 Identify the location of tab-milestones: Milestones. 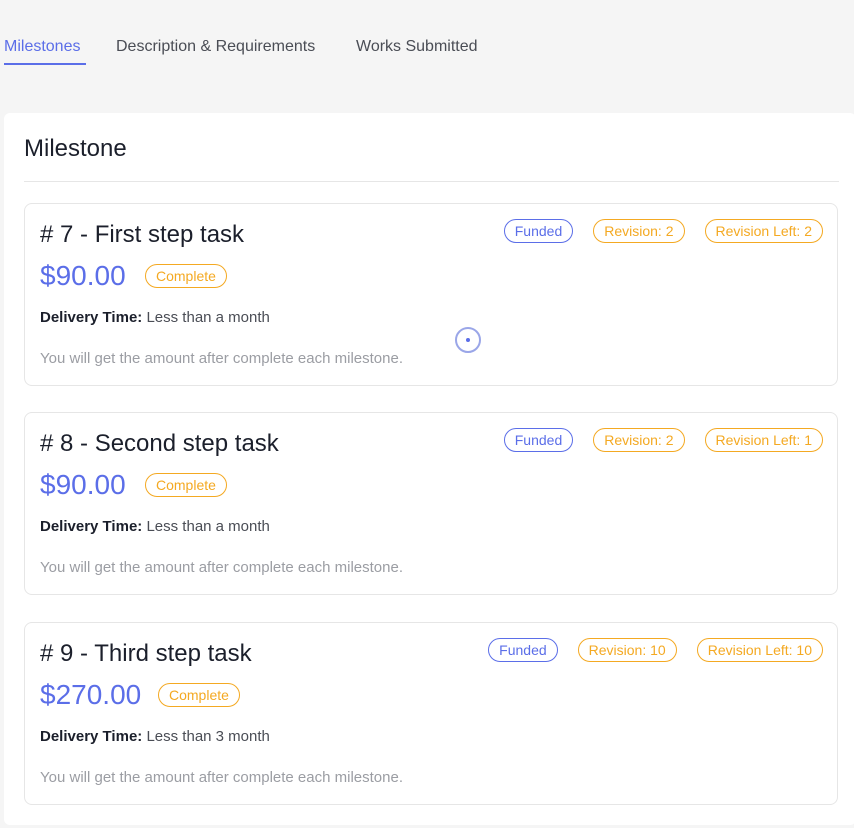
(42, 47).